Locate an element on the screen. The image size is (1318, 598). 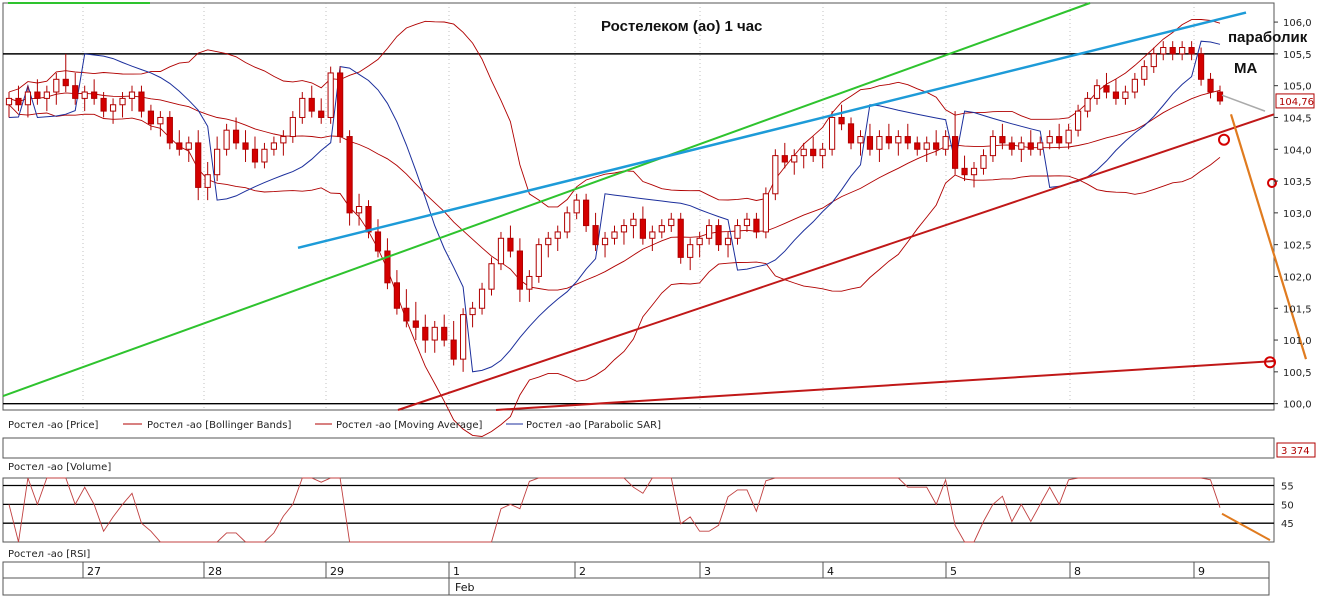
last-price-label: 104,76 is located at coordinates (1296, 102).